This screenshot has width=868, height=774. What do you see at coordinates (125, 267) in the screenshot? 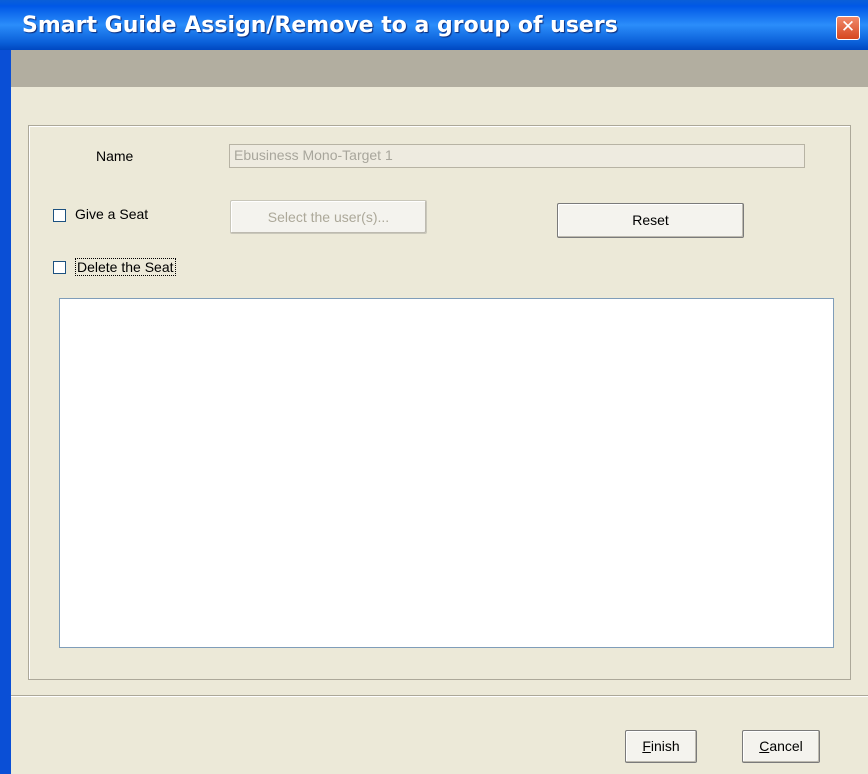
I see `delete-seat-label: Delete the Seat` at bounding box center [125, 267].